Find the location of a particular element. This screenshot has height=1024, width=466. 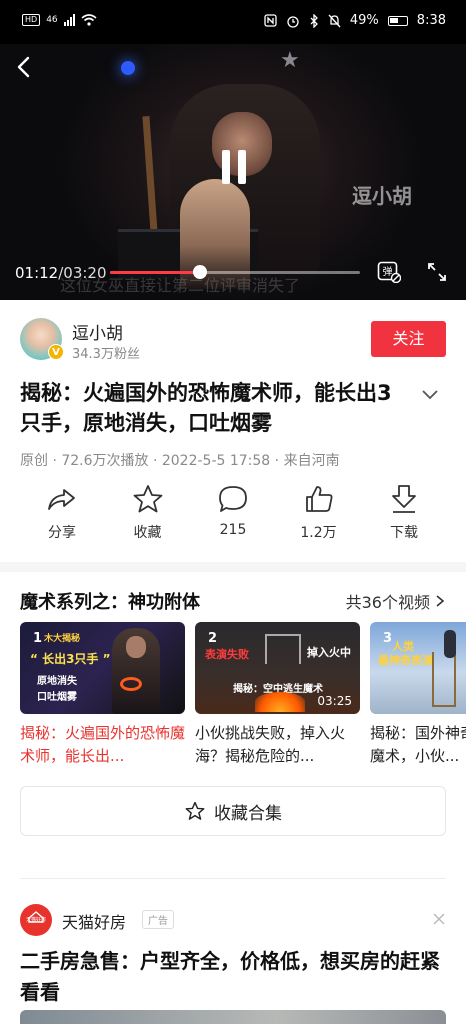

network-type: 46 is located at coordinates (52, 20).